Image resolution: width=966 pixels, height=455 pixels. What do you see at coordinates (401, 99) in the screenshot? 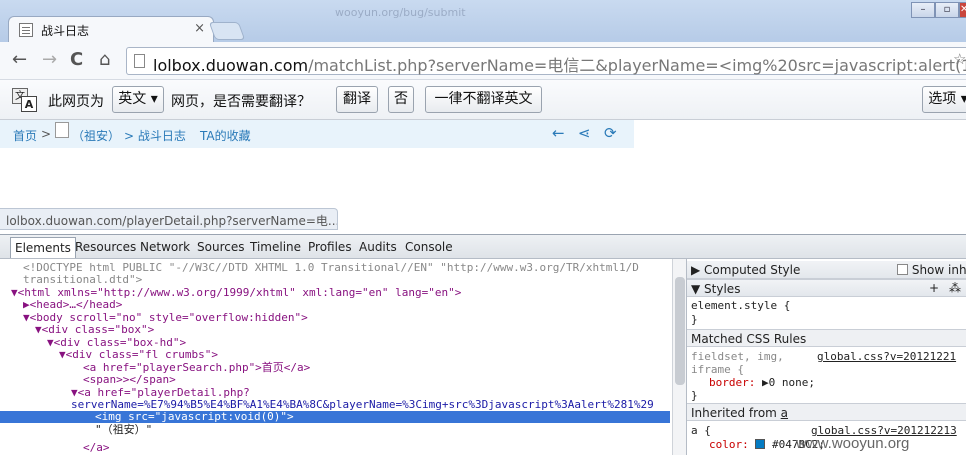
I see `no-translate-button: 否` at bounding box center [401, 99].